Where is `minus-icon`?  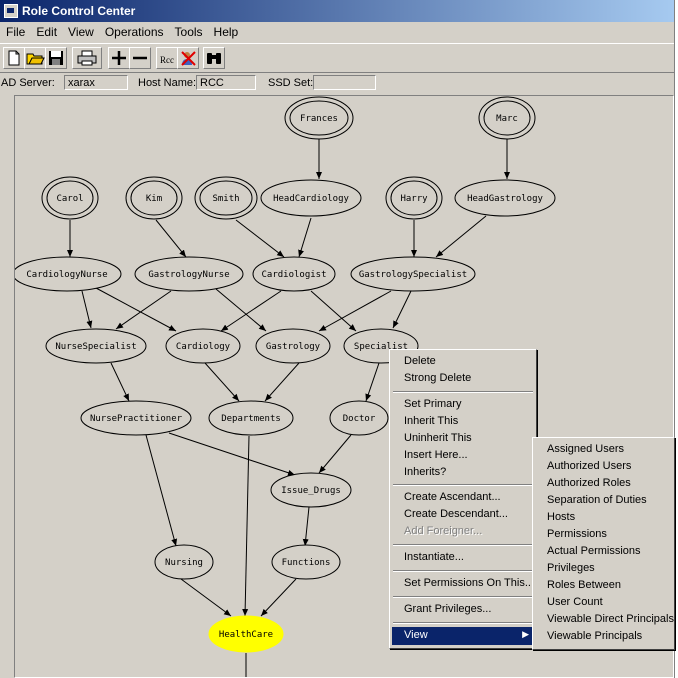
minus-icon is located at coordinates (140, 58).